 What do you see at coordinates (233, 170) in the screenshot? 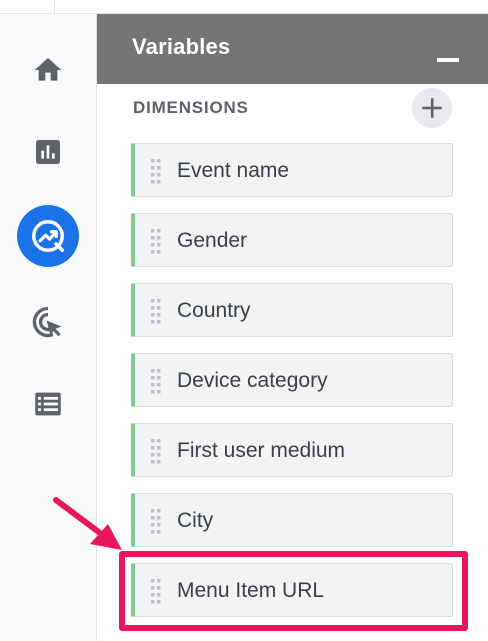
I see `dimension-label: Event name` at bounding box center [233, 170].